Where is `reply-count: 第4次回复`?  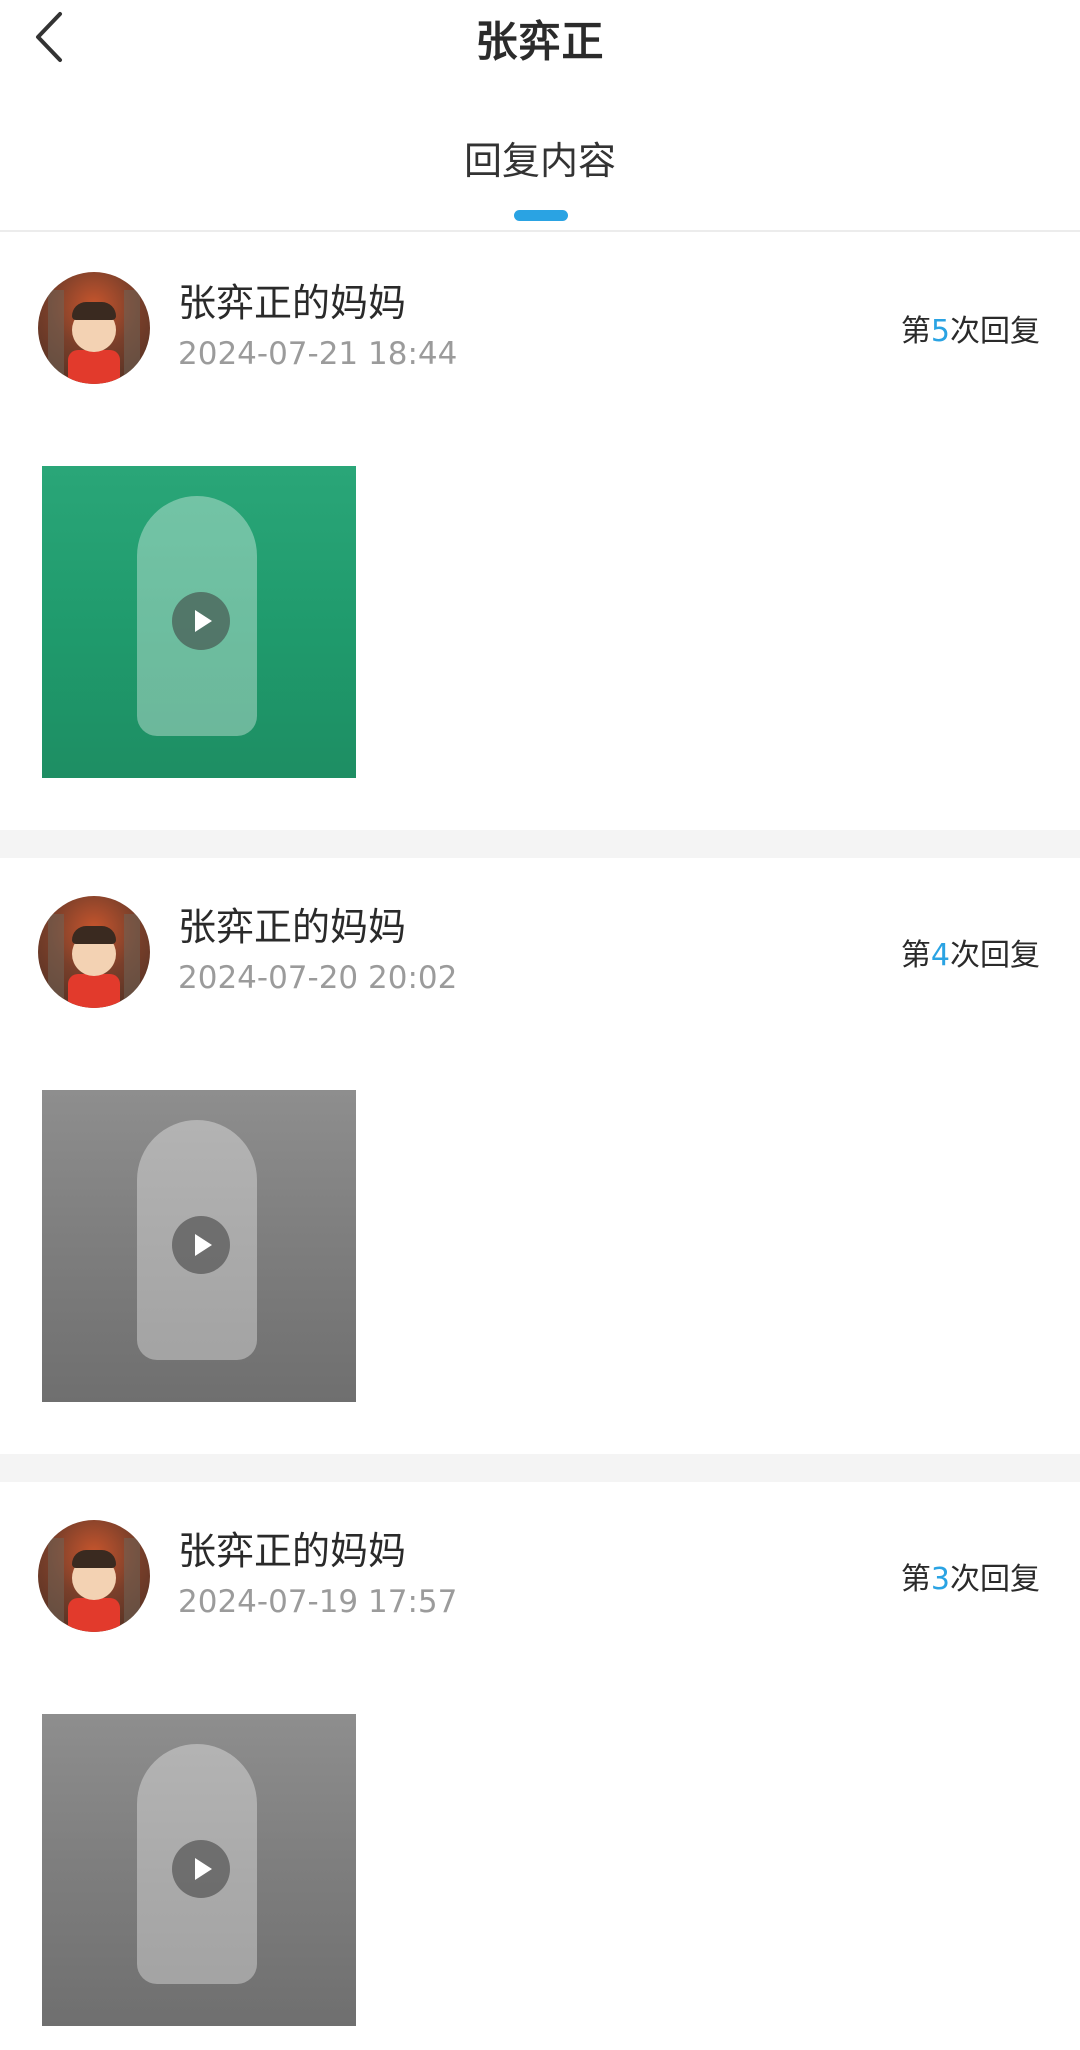 reply-count: 第4次回复 is located at coordinates (970, 952).